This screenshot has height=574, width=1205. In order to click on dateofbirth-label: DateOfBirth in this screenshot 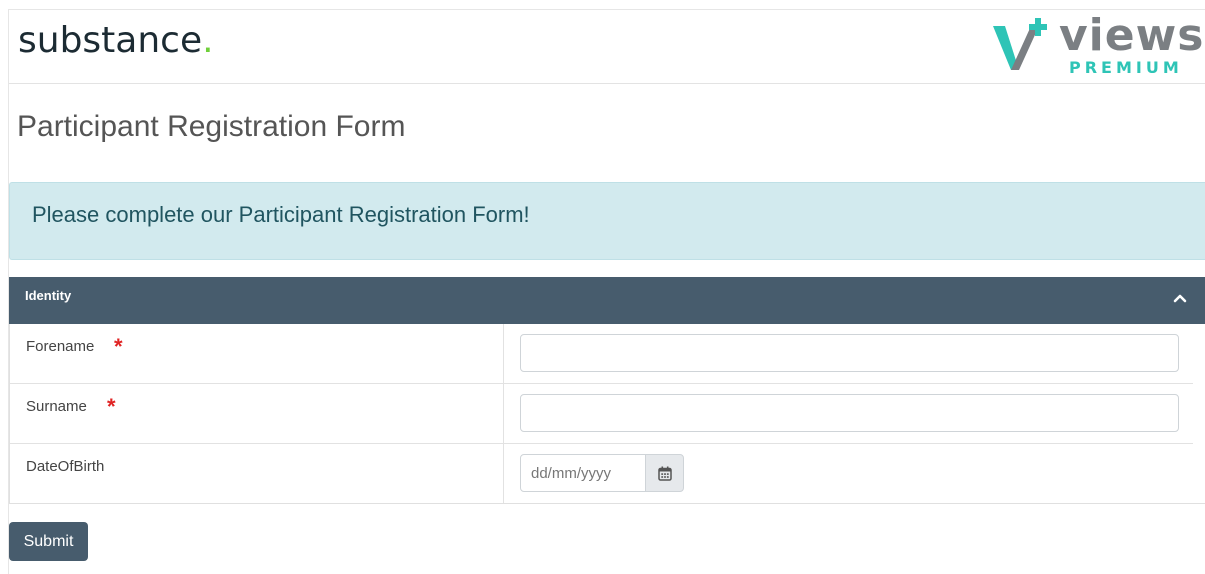, I will do `click(65, 466)`.